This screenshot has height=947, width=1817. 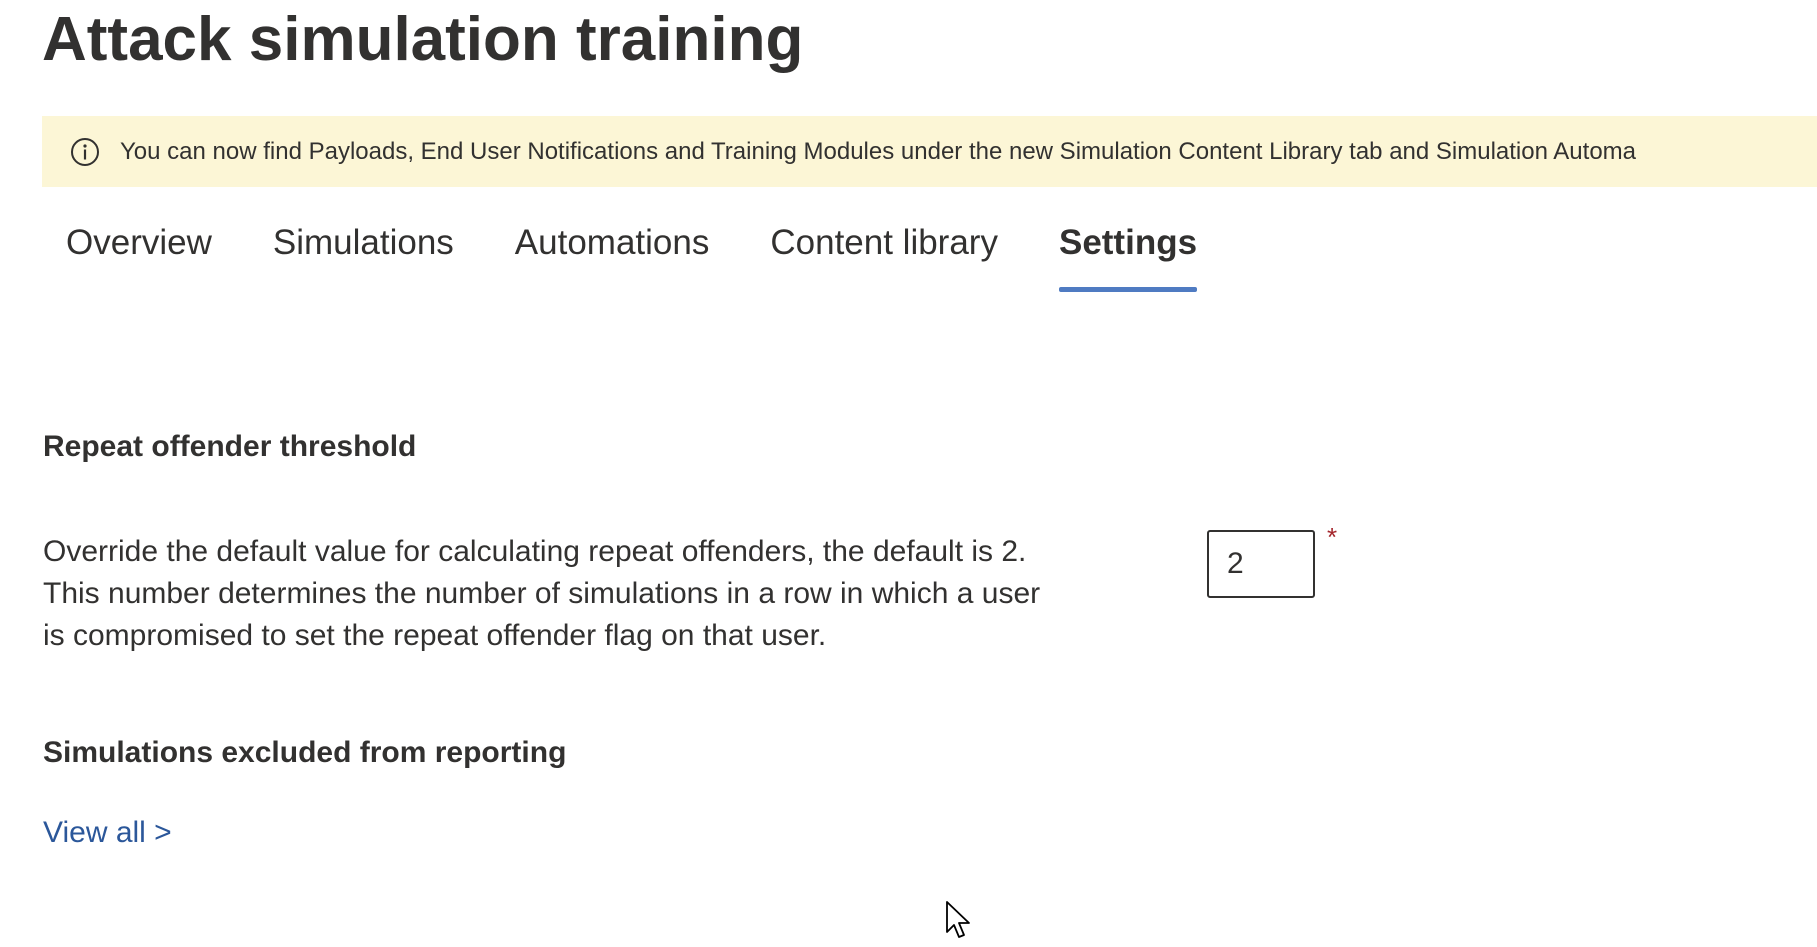 I want to click on page-title: Attack simulation training, so click(x=423, y=39).